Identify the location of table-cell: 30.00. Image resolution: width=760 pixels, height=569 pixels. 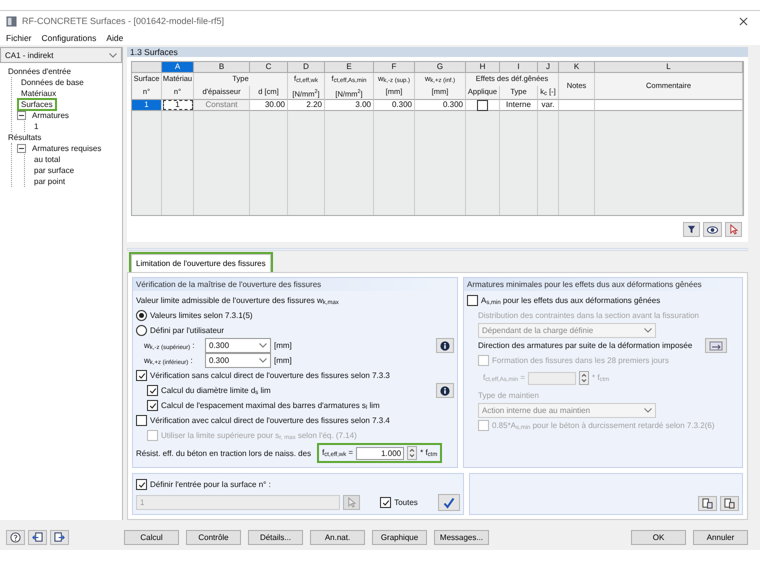
(269, 105).